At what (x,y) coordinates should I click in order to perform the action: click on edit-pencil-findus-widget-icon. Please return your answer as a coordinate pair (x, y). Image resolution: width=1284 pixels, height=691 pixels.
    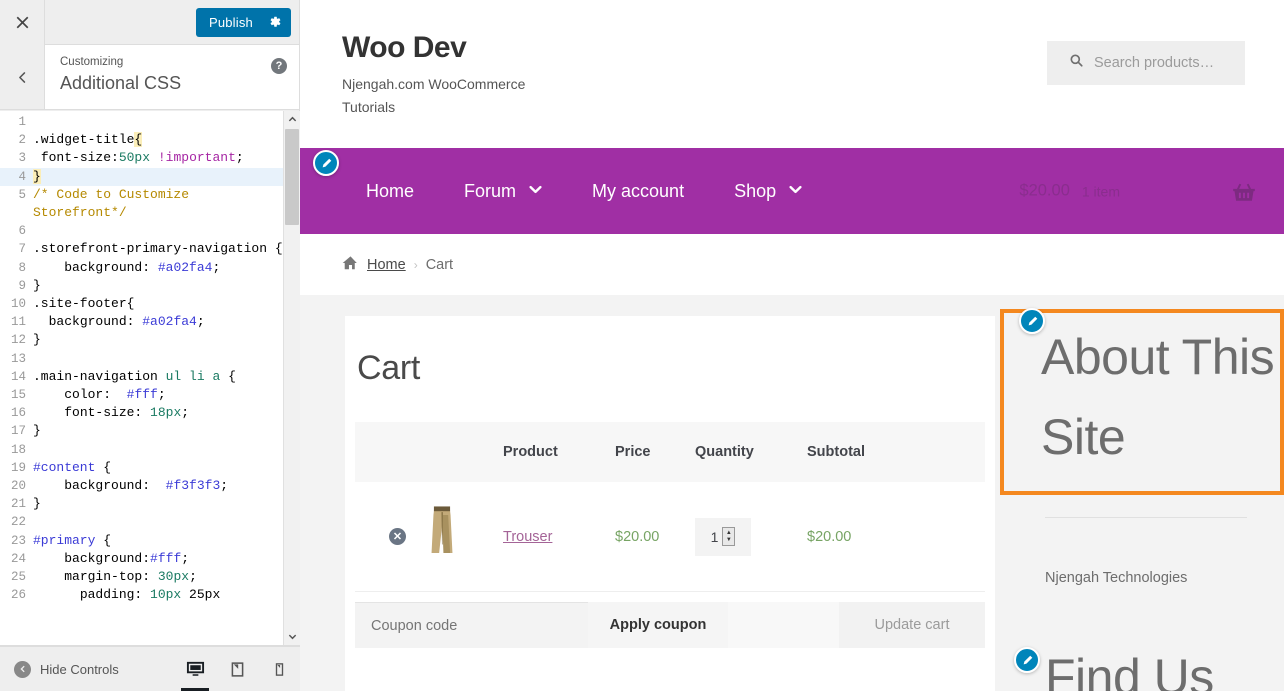
    Looking at the image, I should click on (1027, 660).